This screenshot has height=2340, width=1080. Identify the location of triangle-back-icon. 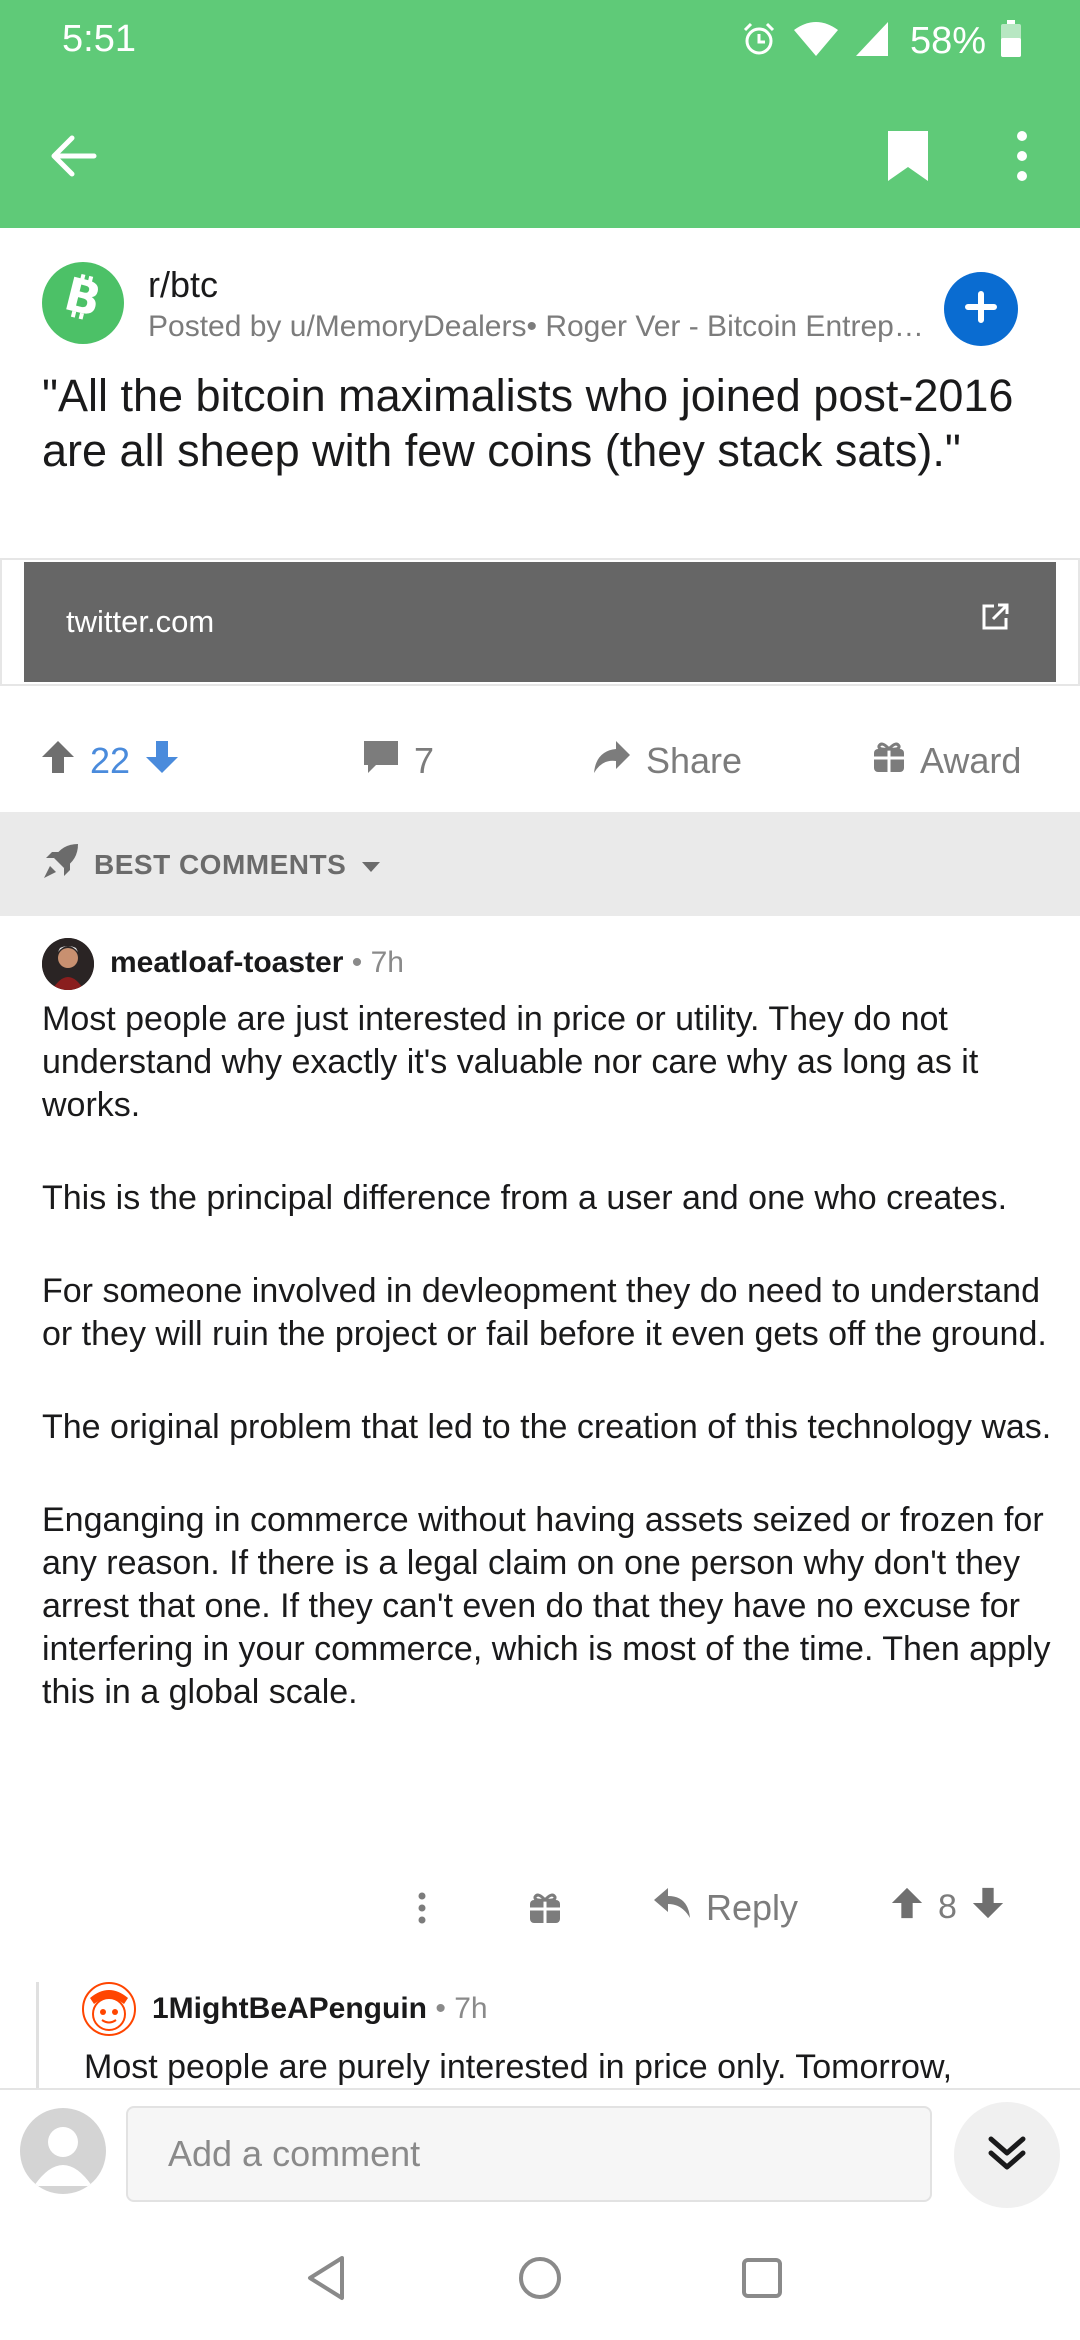
(326, 2280).